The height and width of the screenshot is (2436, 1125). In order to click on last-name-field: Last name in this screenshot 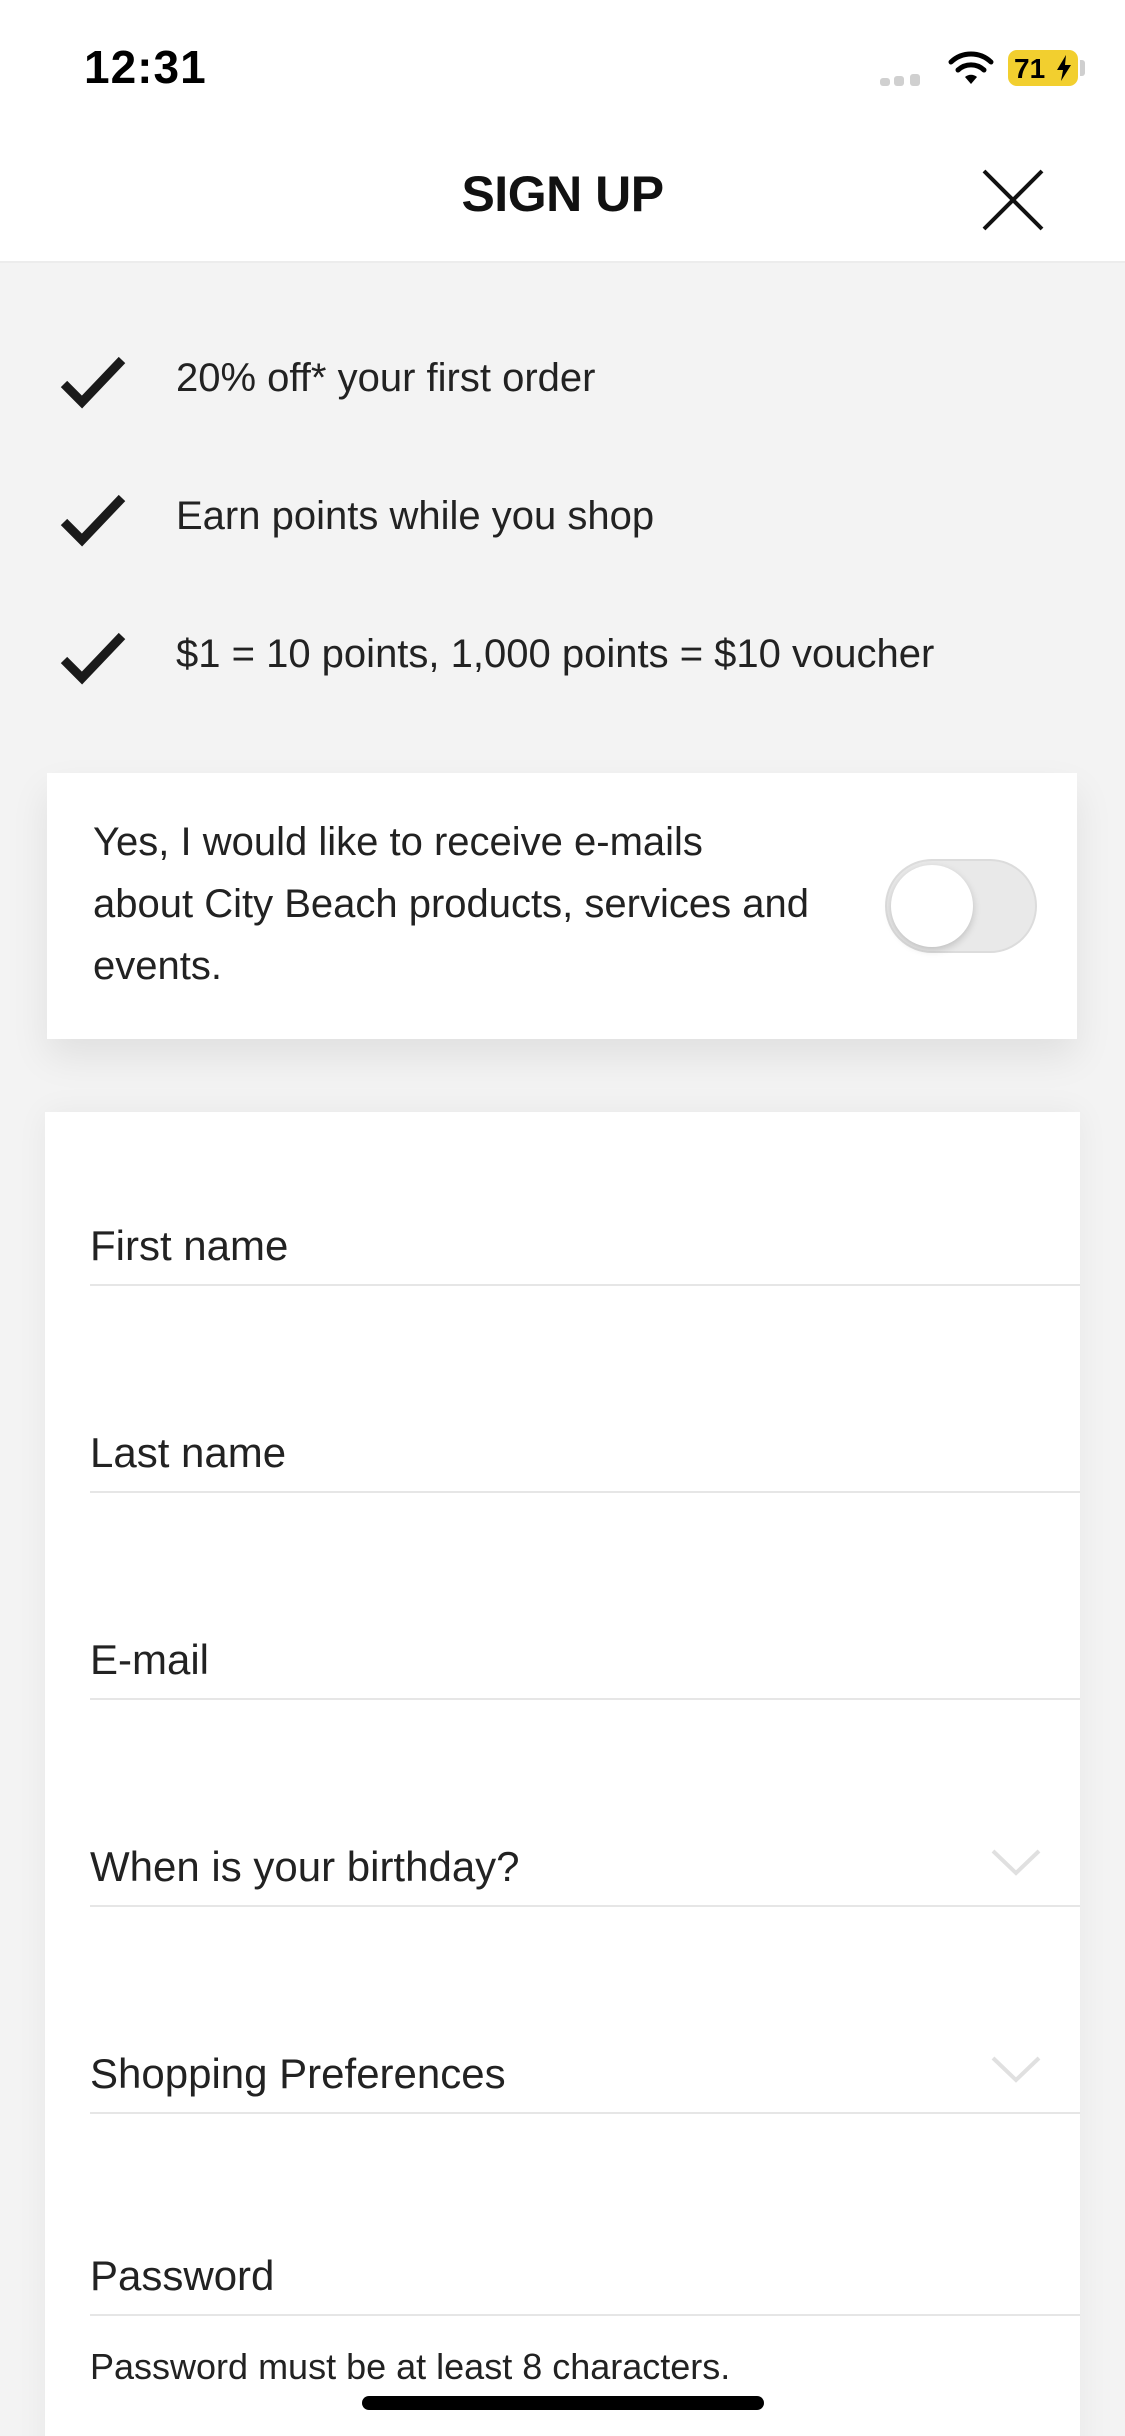, I will do `click(585, 1443)`.